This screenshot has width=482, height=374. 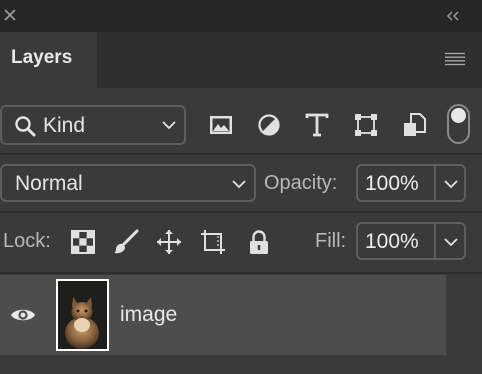 I want to click on lock-position-icon, so click(x=169, y=242).